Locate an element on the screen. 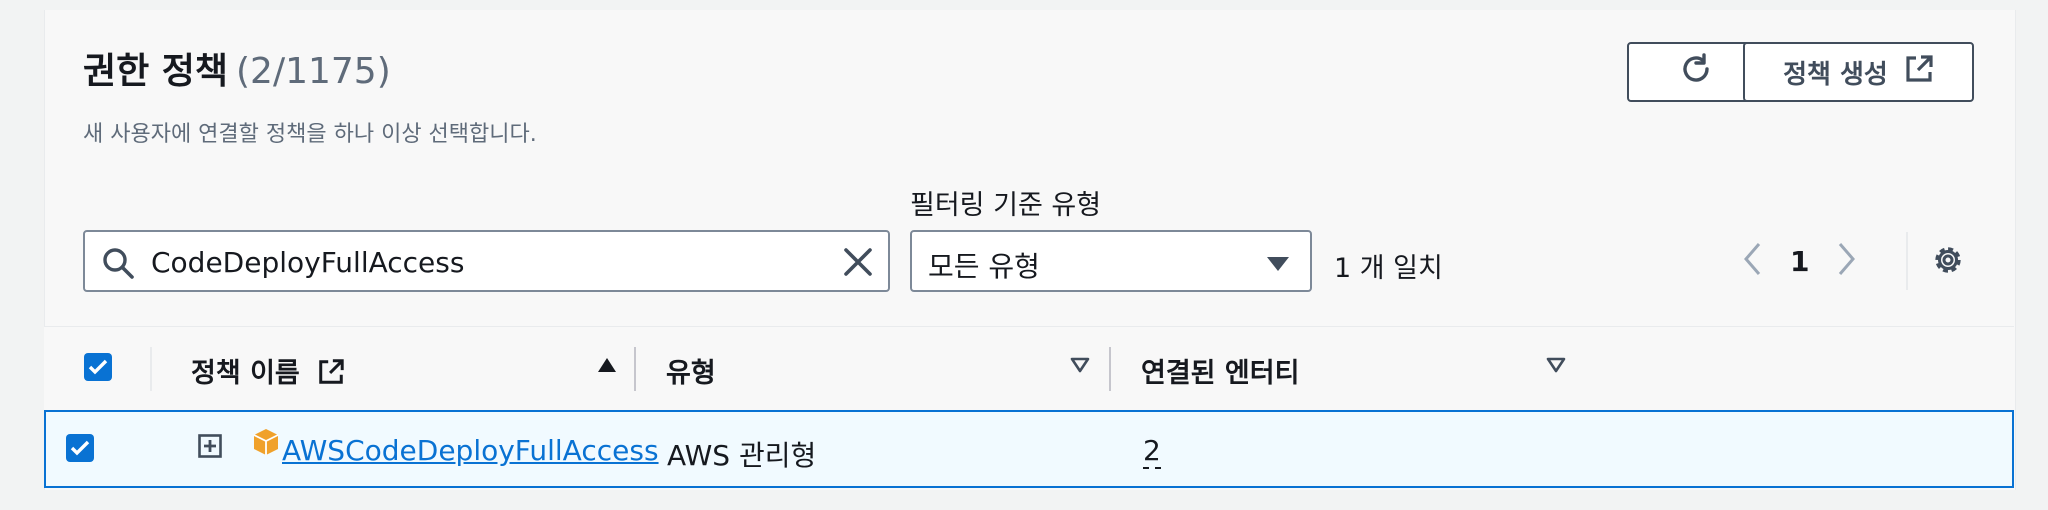 The height and width of the screenshot is (510, 2048). column-policy-name: 정책 이름 is located at coordinates (268, 372).